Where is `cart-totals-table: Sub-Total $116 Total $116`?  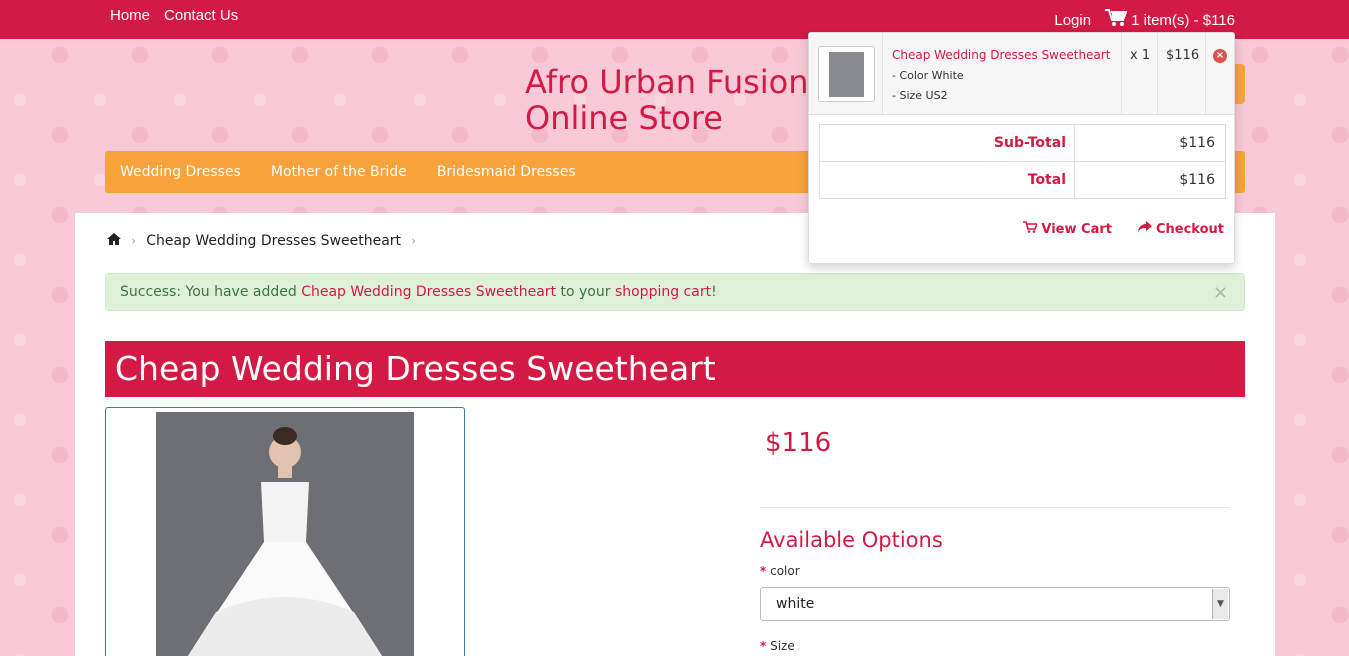 cart-totals-table: Sub-Total $116 Total $116 is located at coordinates (1022, 161).